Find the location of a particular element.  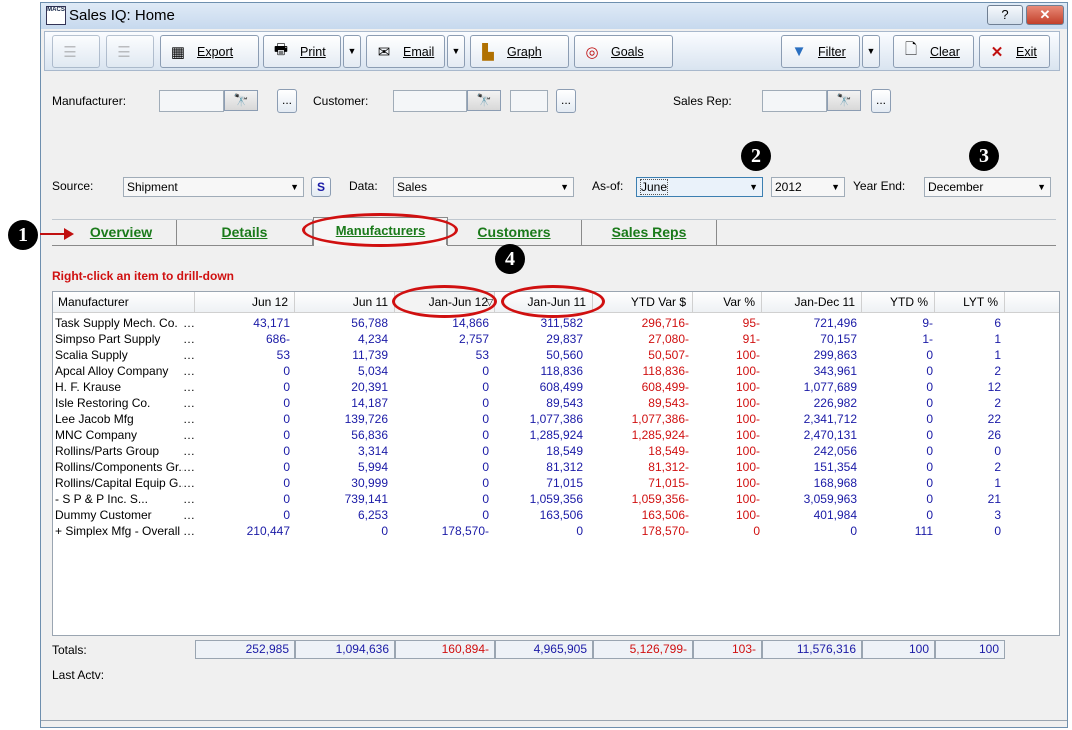

tab-customers: Customers is located at coordinates (514, 232).